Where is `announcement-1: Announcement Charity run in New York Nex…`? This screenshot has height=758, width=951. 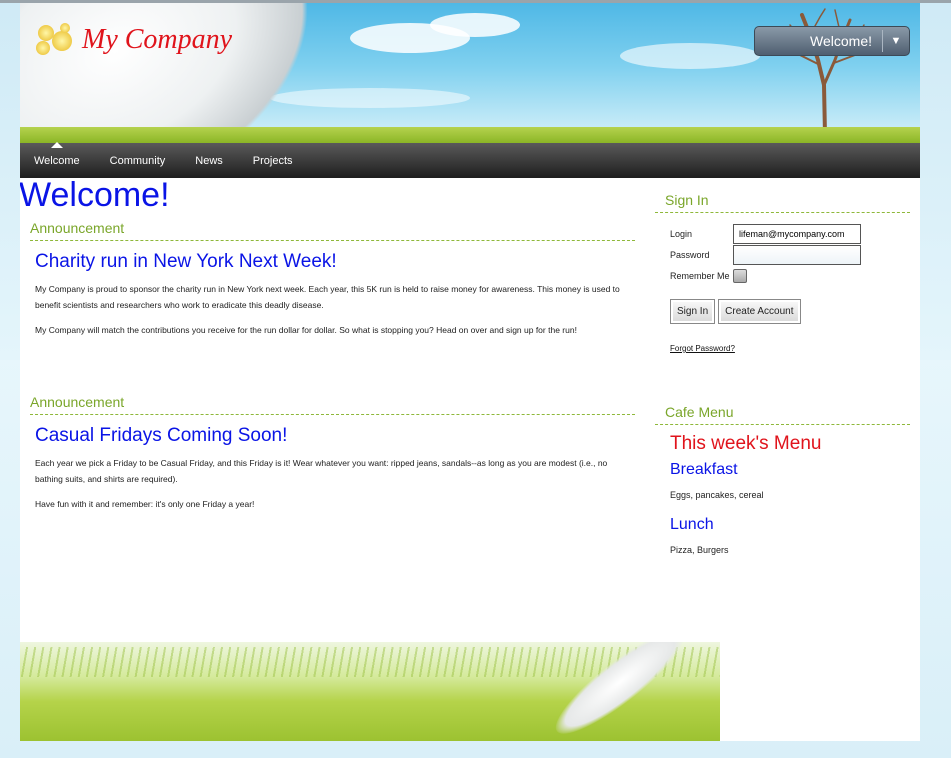
announcement-1: Announcement Charity run in New York Nex… is located at coordinates (332, 283).